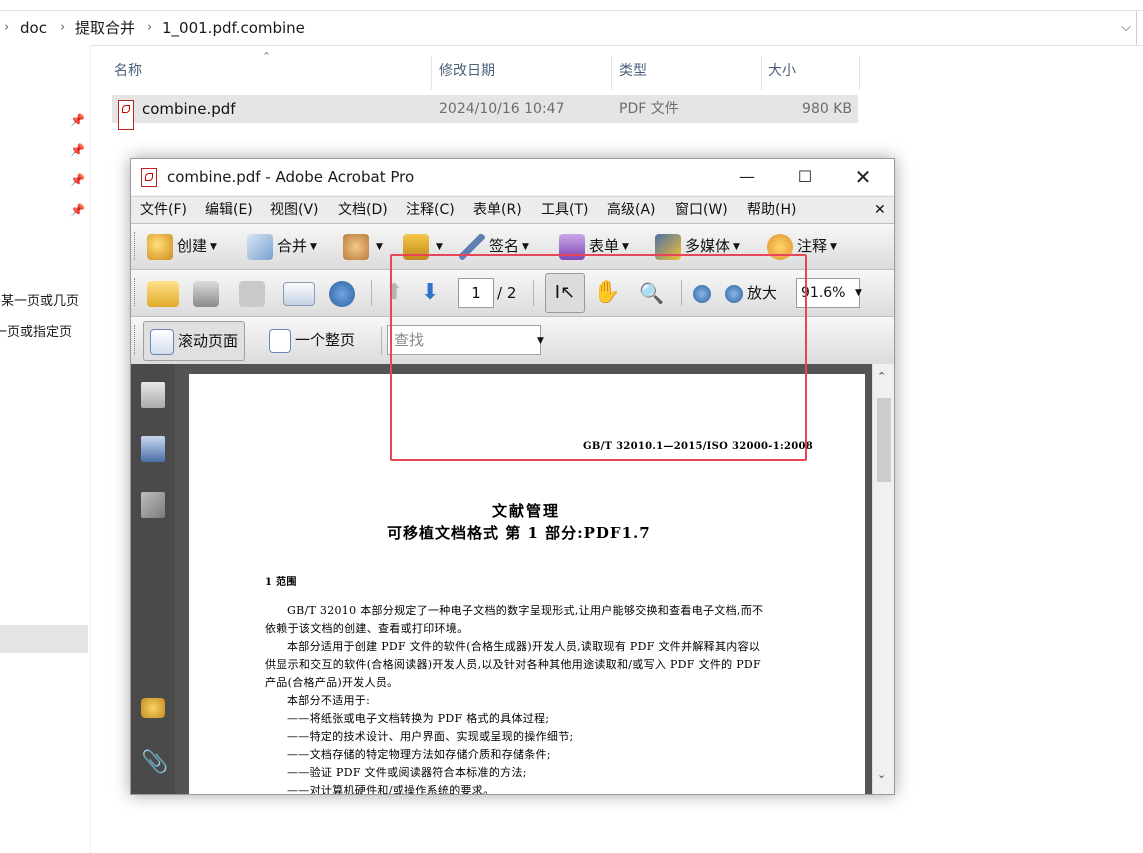  What do you see at coordinates (863, 177) in the screenshot?
I see `close-icon: ✕` at bounding box center [863, 177].